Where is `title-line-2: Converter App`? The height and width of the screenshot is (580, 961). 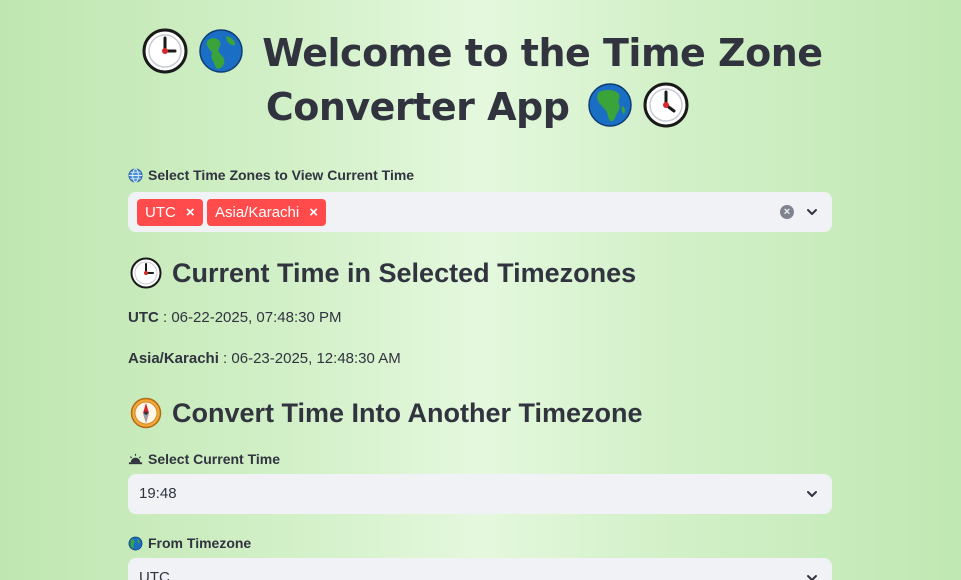 title-line-2: Converter App is located at coordinates (417, 107).